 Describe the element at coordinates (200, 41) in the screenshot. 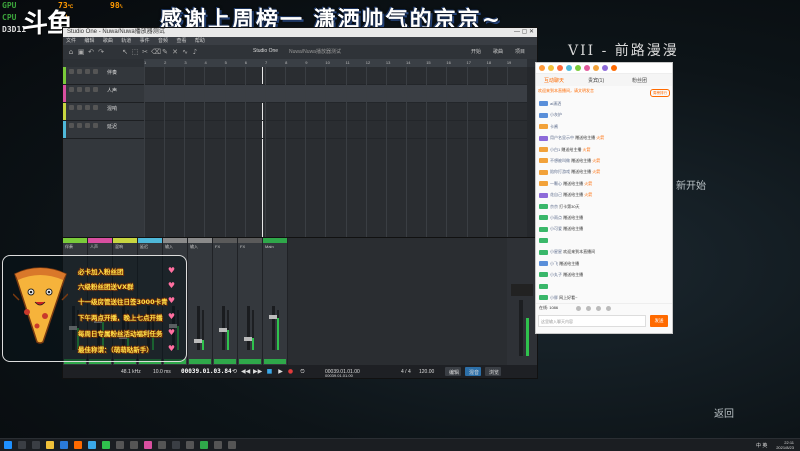

I see `menu-help: 帮助` at that location.